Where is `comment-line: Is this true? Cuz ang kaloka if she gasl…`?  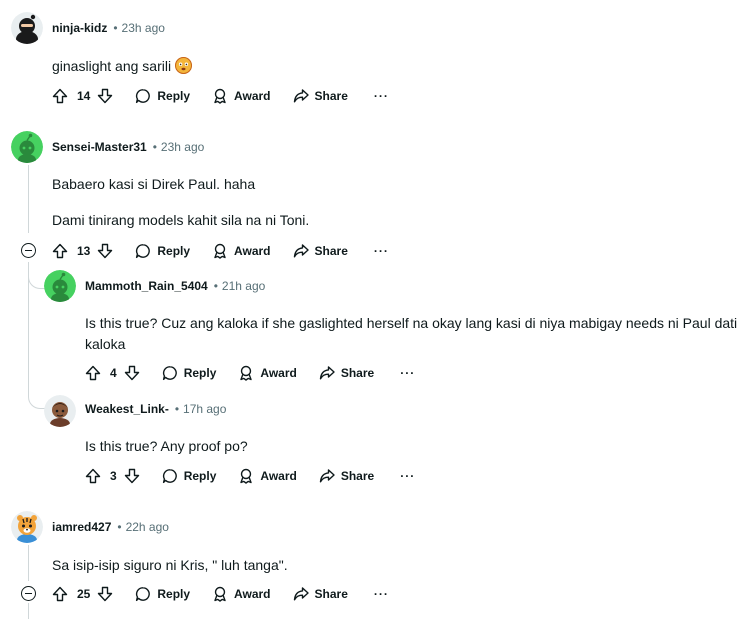
comment-line: Is this true? Cuz ang kaloka if she gasl… is located at coordinates (411, 323).